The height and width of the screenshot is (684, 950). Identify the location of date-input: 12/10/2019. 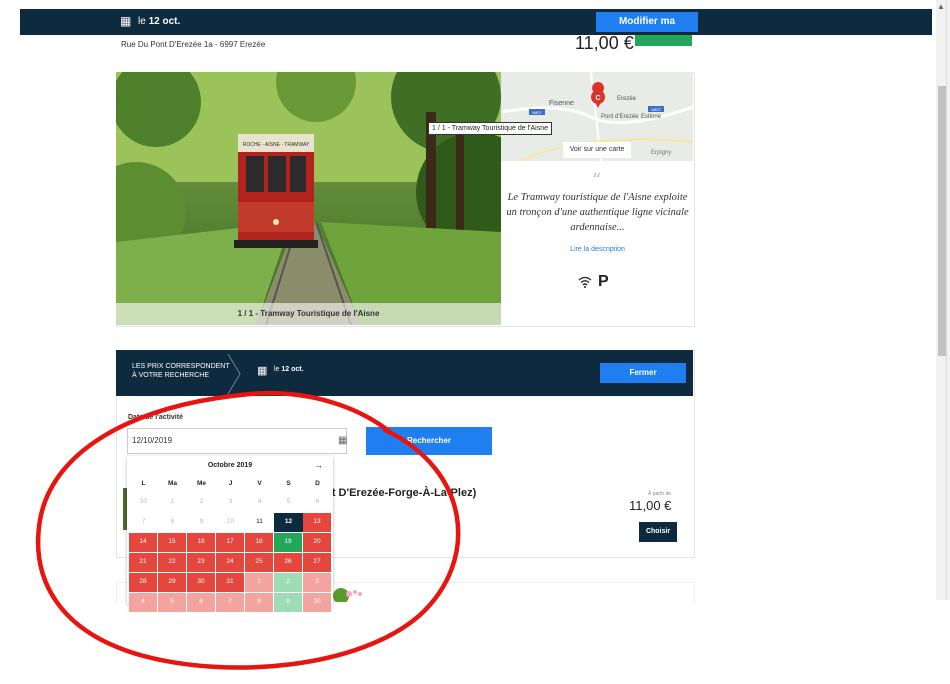
(237, 441).